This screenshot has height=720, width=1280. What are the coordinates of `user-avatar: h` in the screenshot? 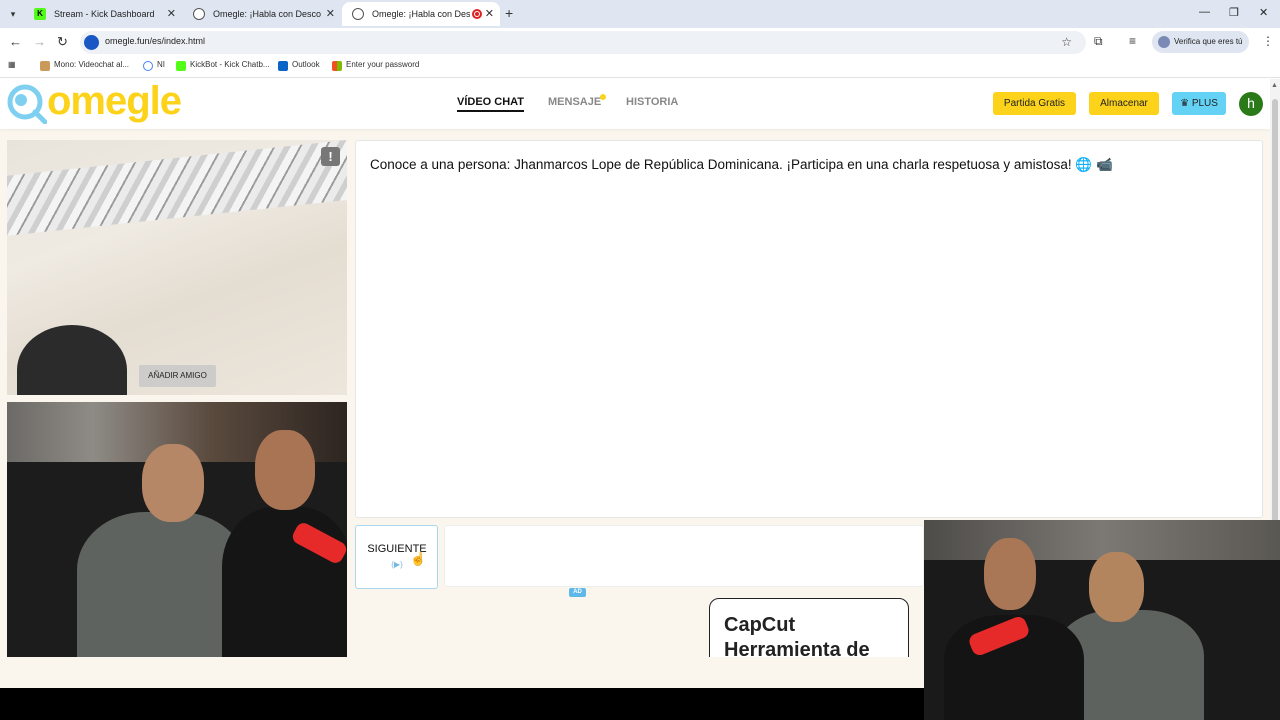 It's located at (1251, 104).